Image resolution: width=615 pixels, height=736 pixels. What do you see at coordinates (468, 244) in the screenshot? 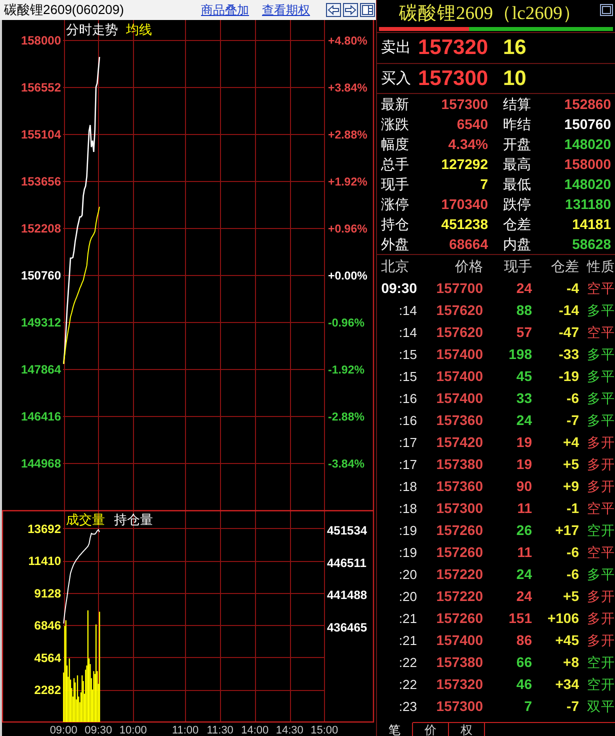
I see `stat-value: 68664` at bounding box center [468, 244].